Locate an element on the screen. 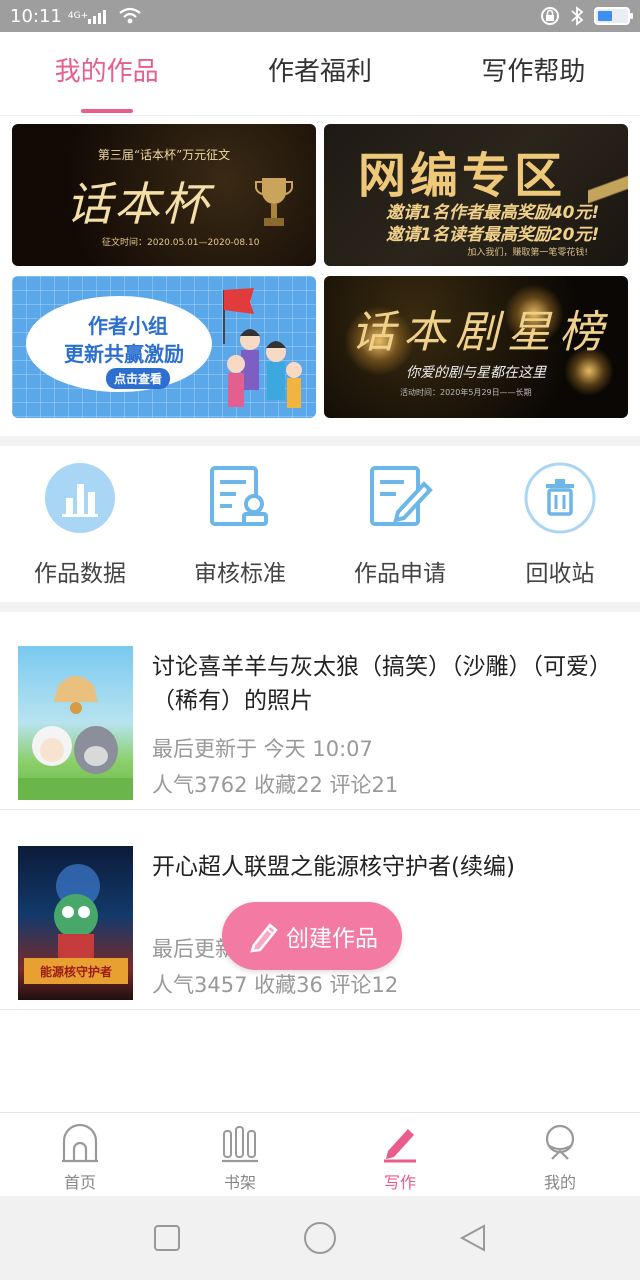 This screenshot has width=640, height=1280. battery-icon is located at coordinates (613, 16).